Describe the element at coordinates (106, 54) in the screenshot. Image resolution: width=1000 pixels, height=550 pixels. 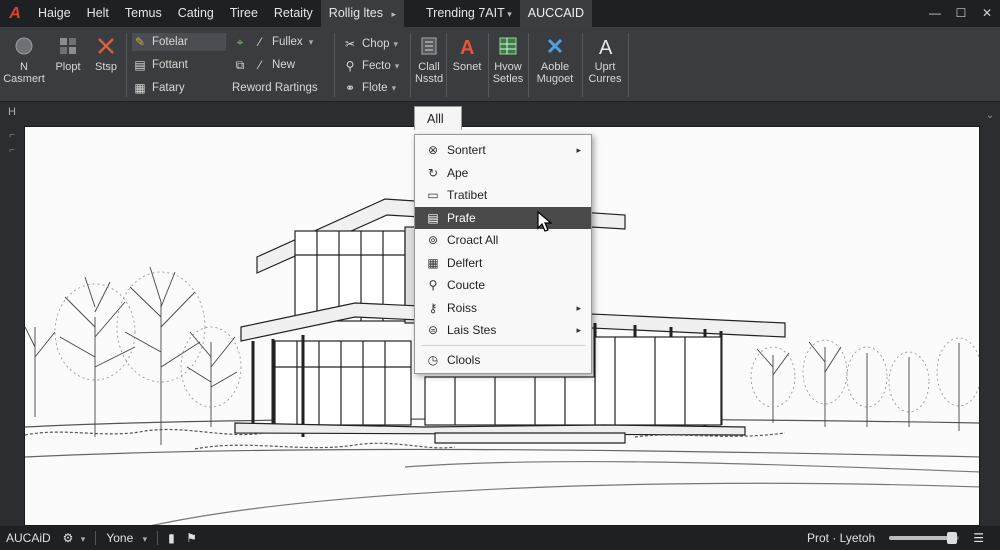
I see `ribbon-button-stsp: Stsp` at that location.